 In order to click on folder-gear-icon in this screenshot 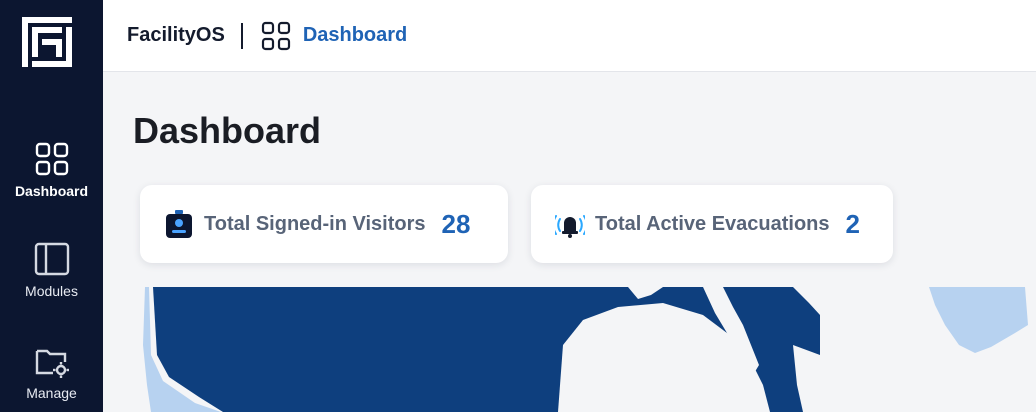, I will do `click(52, 363)`.